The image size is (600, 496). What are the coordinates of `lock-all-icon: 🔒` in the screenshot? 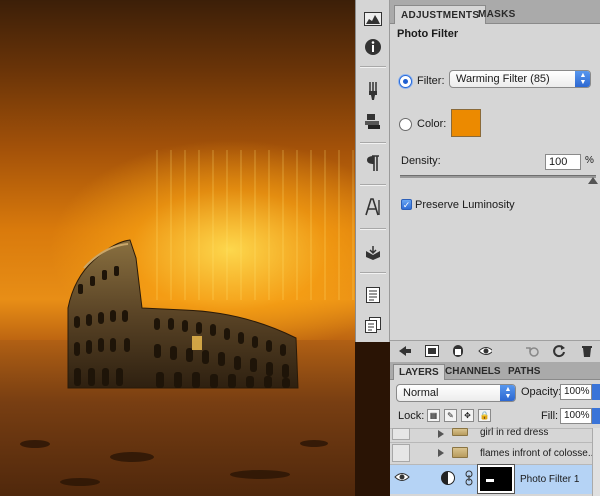 It's located at (484, 415).